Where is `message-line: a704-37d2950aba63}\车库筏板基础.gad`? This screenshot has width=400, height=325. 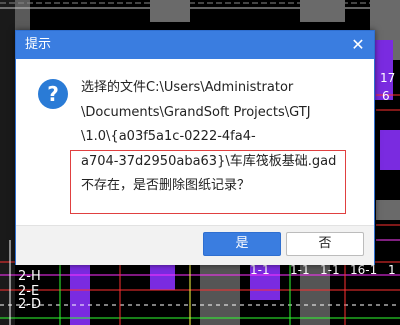
message-line: a704-37d2950aba63}\车库筏板基础.gad is located at coordinates (209, 161).